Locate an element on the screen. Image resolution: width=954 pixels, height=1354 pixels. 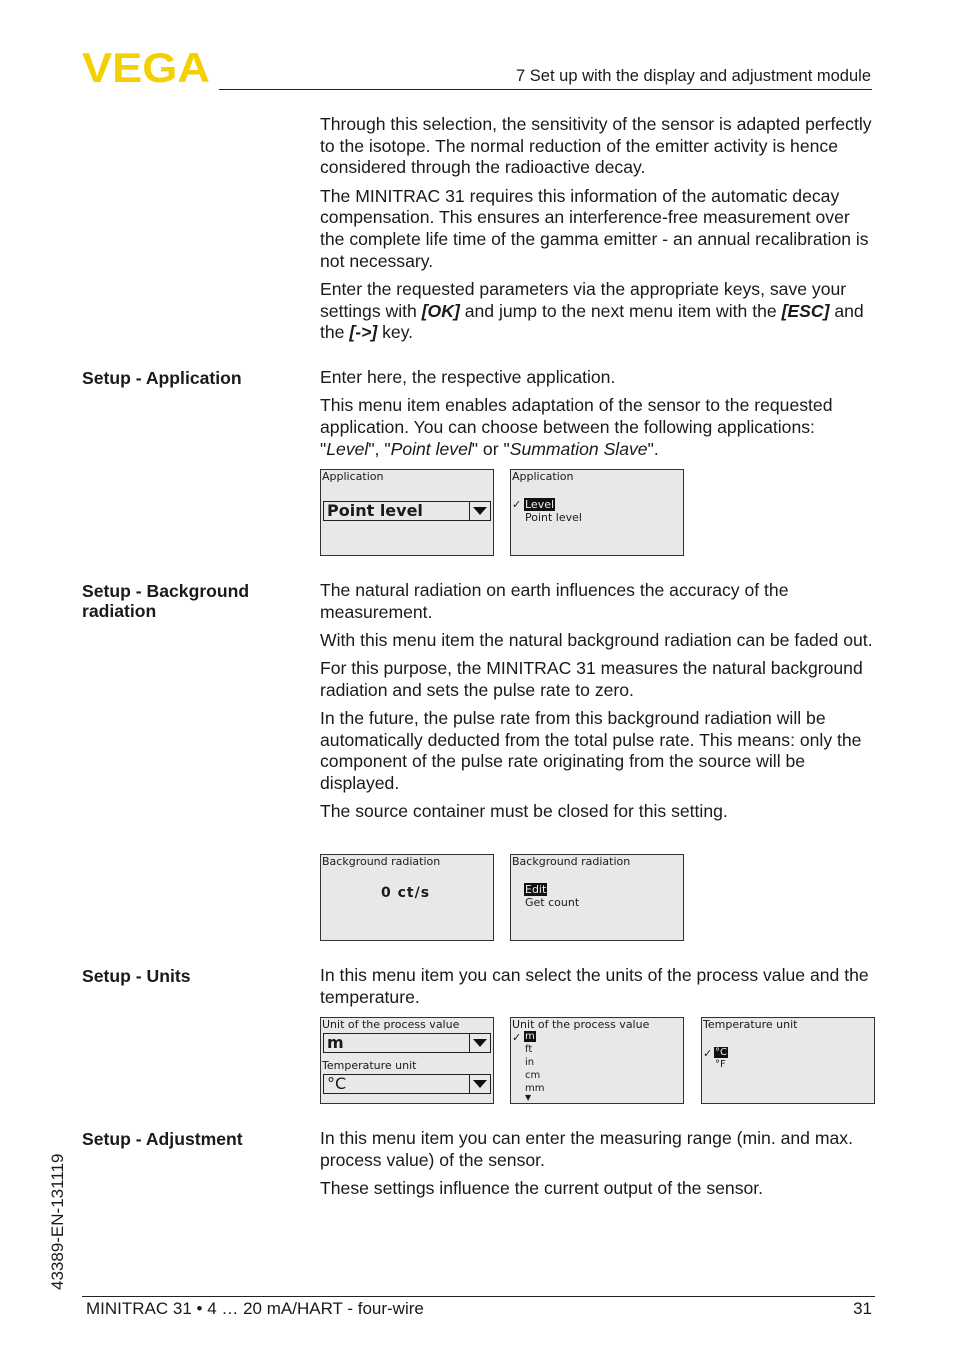
text-run: Point level is located at coordinates (431, 448).